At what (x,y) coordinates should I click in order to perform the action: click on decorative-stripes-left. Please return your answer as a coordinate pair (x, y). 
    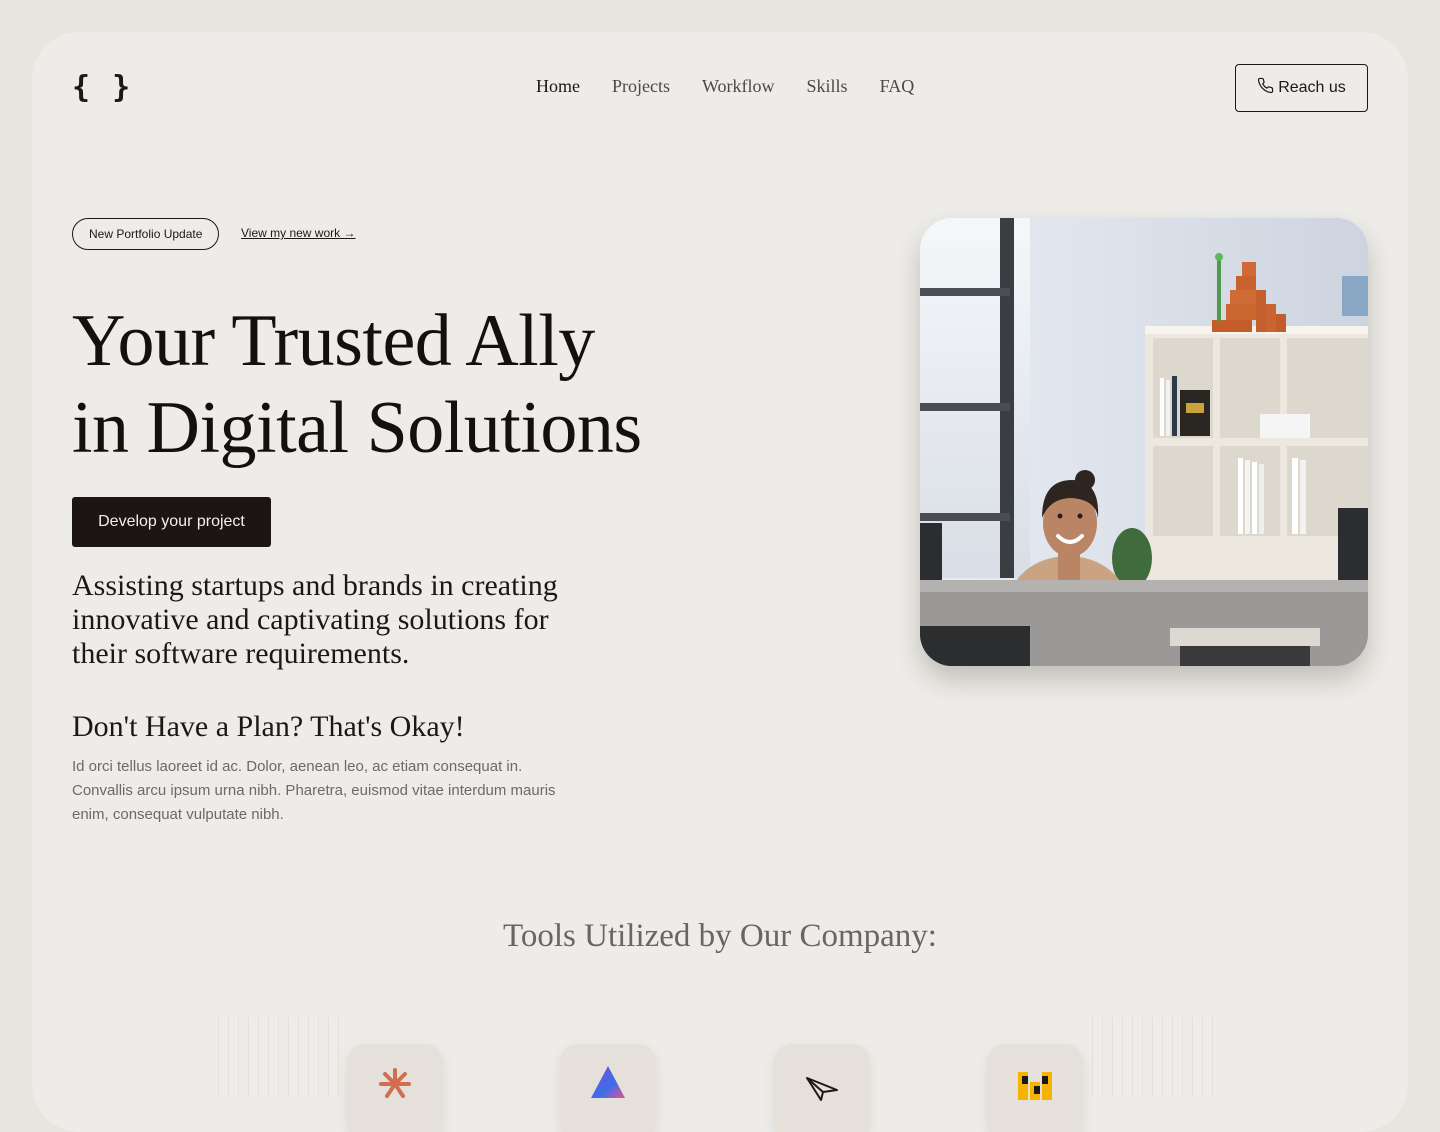
    Looking at the image, I should click on (283, 1057).